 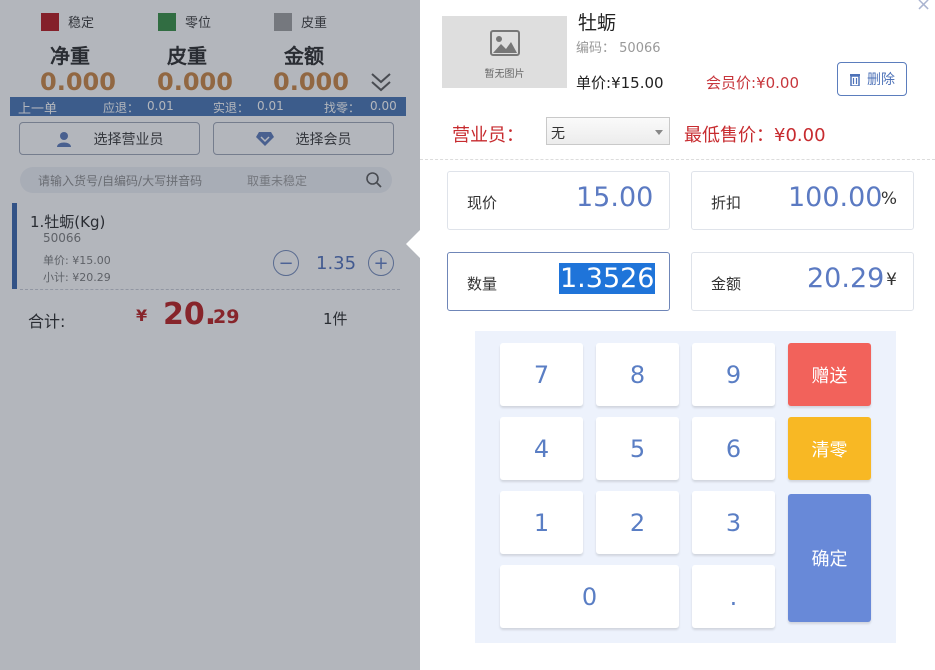 What do you see at coordinates (829, 448) in the screenshot?
I see `clear-button: 清零` at bounding box center [829, 448].